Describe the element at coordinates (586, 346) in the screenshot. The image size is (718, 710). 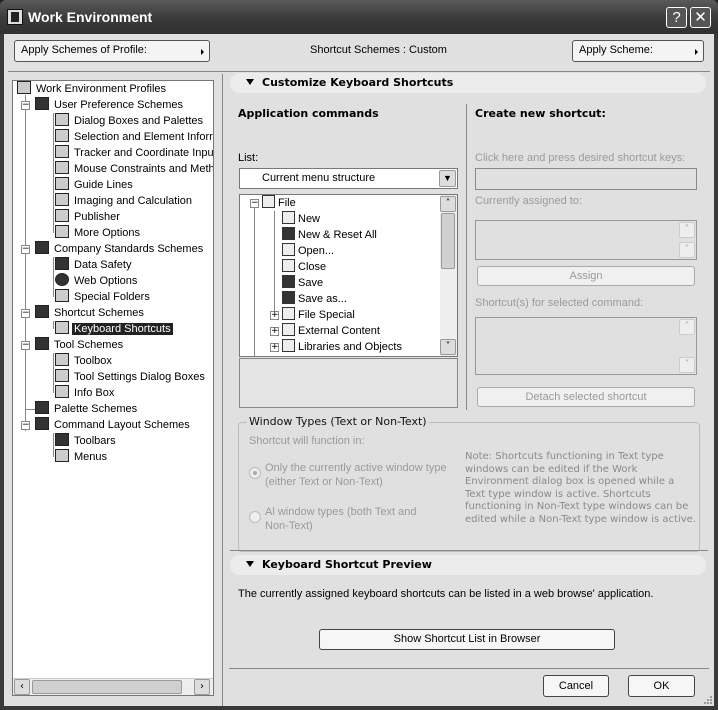
I see `shortcuts-list: ˄ ˅` at that location.